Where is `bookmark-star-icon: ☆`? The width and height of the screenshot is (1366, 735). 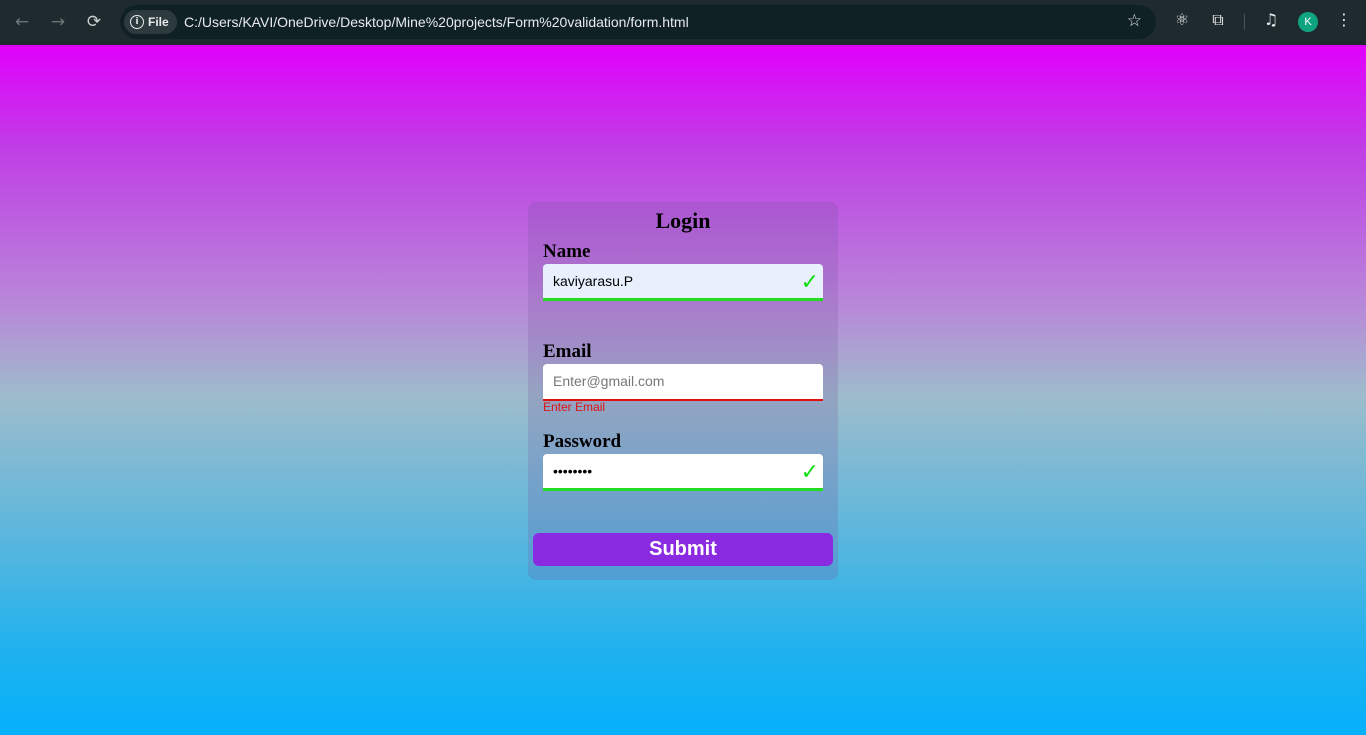 bookmark-star-icon: ☆ is located at coordinates (1134, 21).